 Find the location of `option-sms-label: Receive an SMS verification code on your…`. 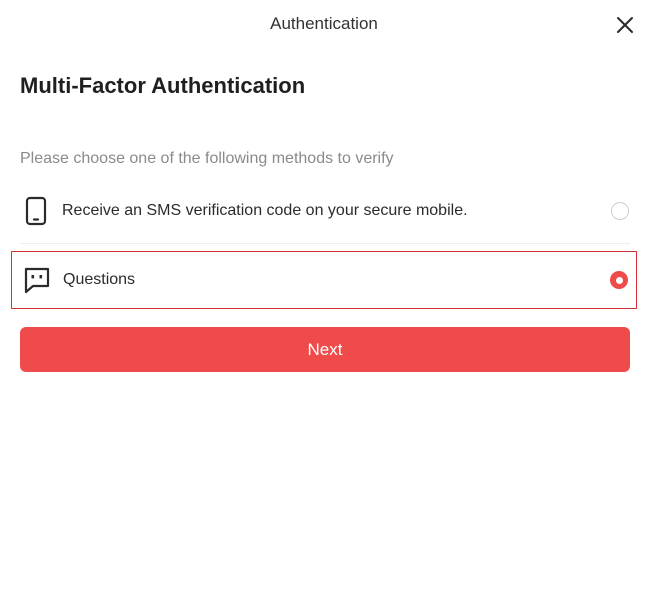

option-sms-label: Receive an SMS verification code on your… is located at coordinates (265, 210).